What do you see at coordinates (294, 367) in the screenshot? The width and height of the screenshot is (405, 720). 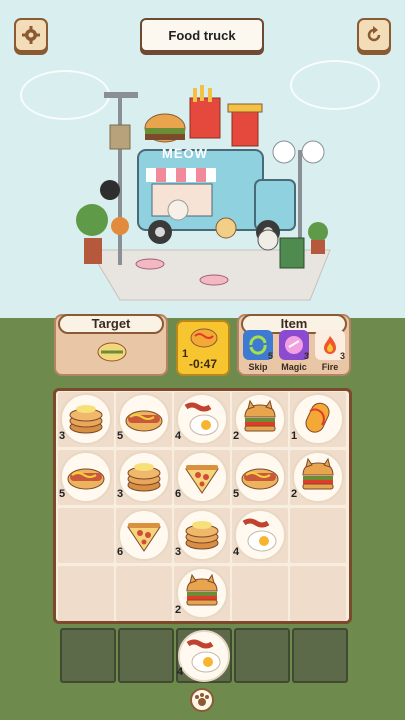 I see `magic-label: Magic` at bounding box center [294, 367].